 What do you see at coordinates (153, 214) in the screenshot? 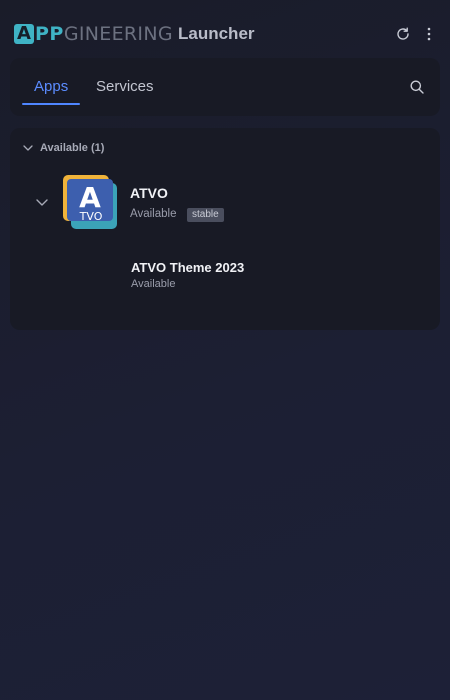
I see `app-status: Available` at bounding box center [153, 214].